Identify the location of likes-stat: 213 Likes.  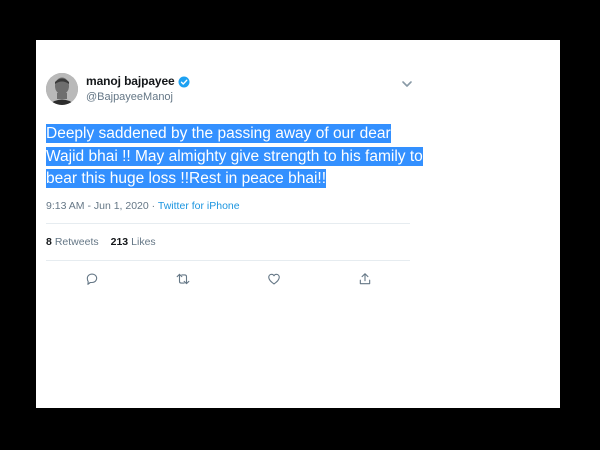
(133, 242).